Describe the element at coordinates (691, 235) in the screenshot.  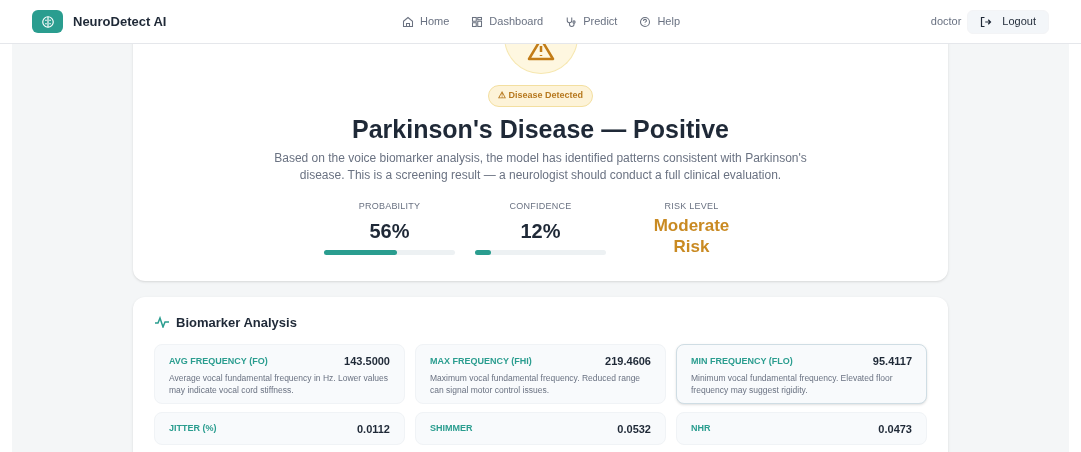
I see `risk-level: Moderate Risk` at that location.